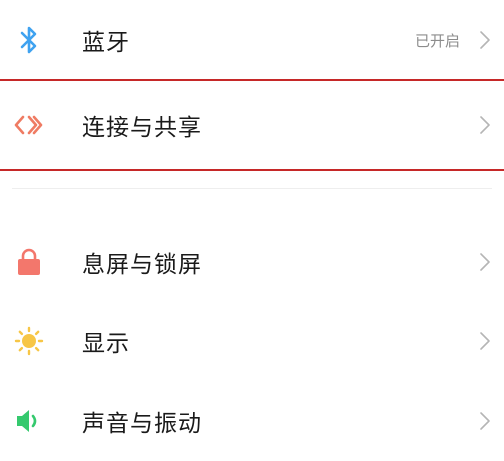  I want to click on bluetooth-status: 已开启, so click(437, 40).